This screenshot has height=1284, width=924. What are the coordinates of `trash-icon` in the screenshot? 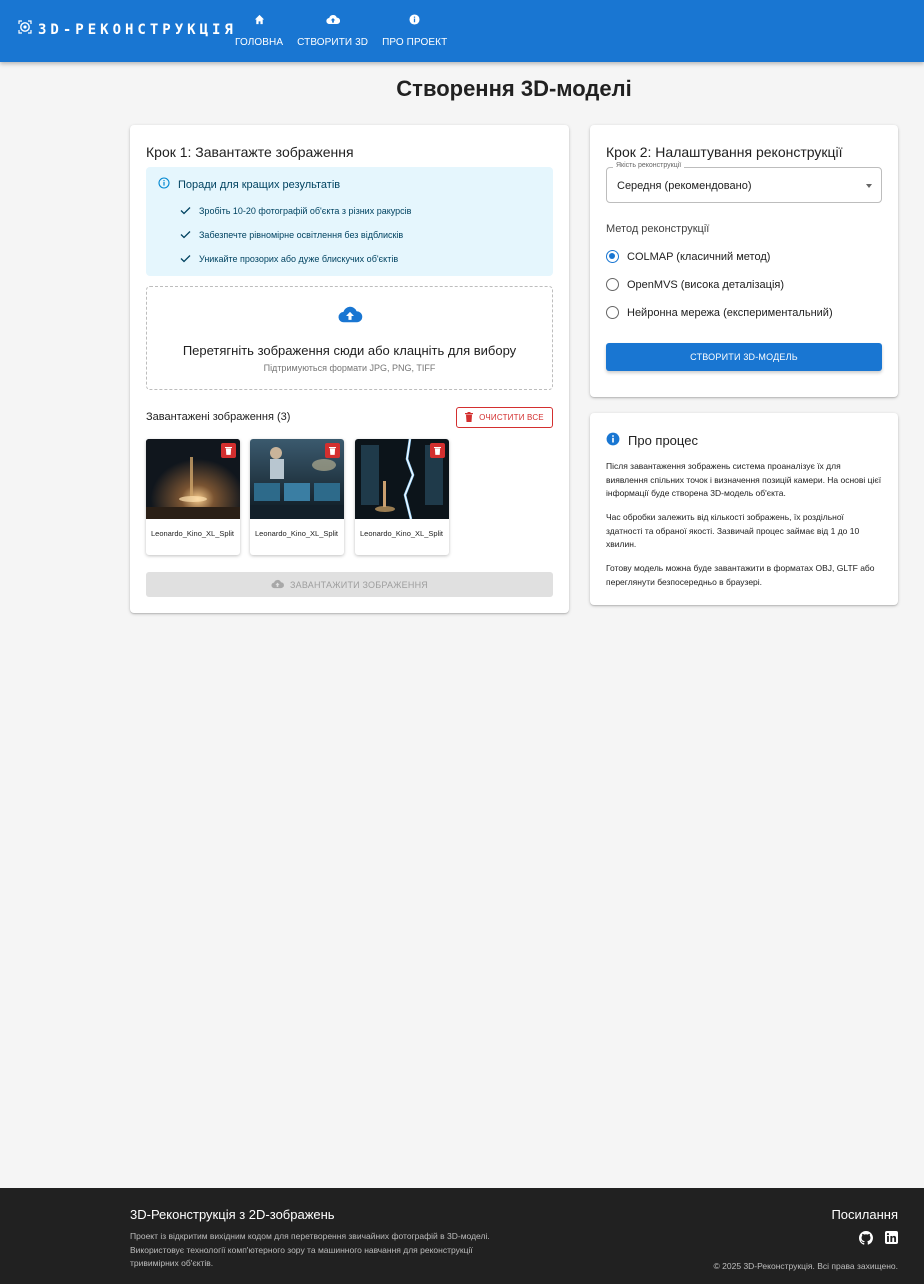 It's located at (469, 417).